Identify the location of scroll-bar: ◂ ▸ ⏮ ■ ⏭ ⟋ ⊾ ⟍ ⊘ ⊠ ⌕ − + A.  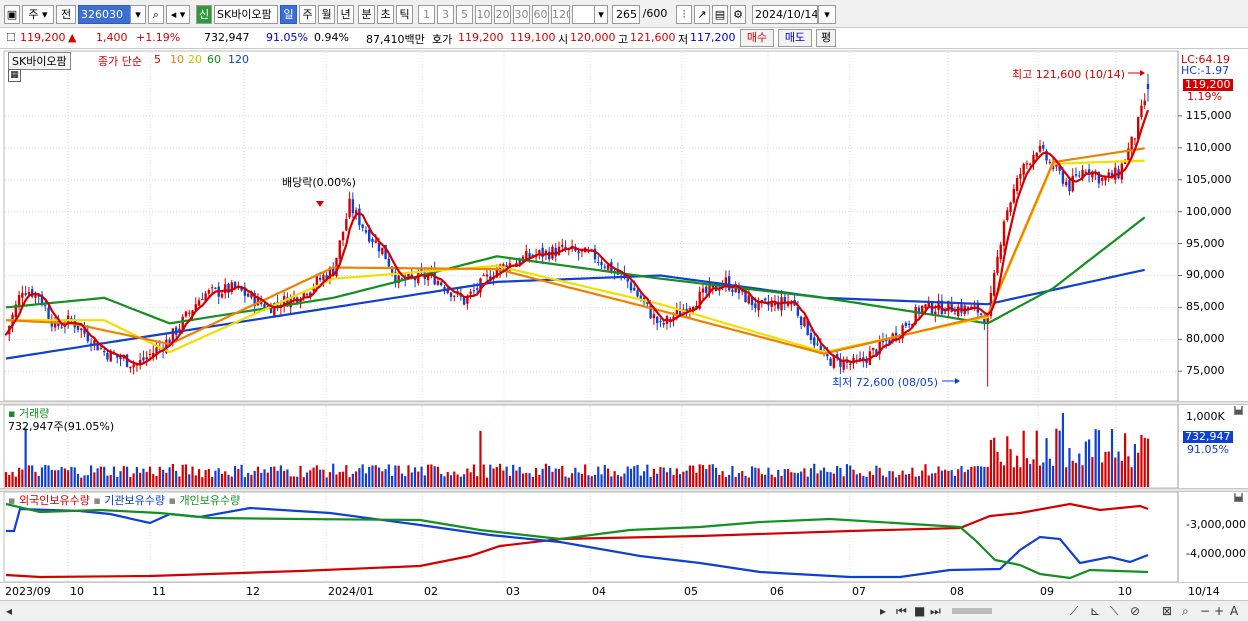
(624, 610).